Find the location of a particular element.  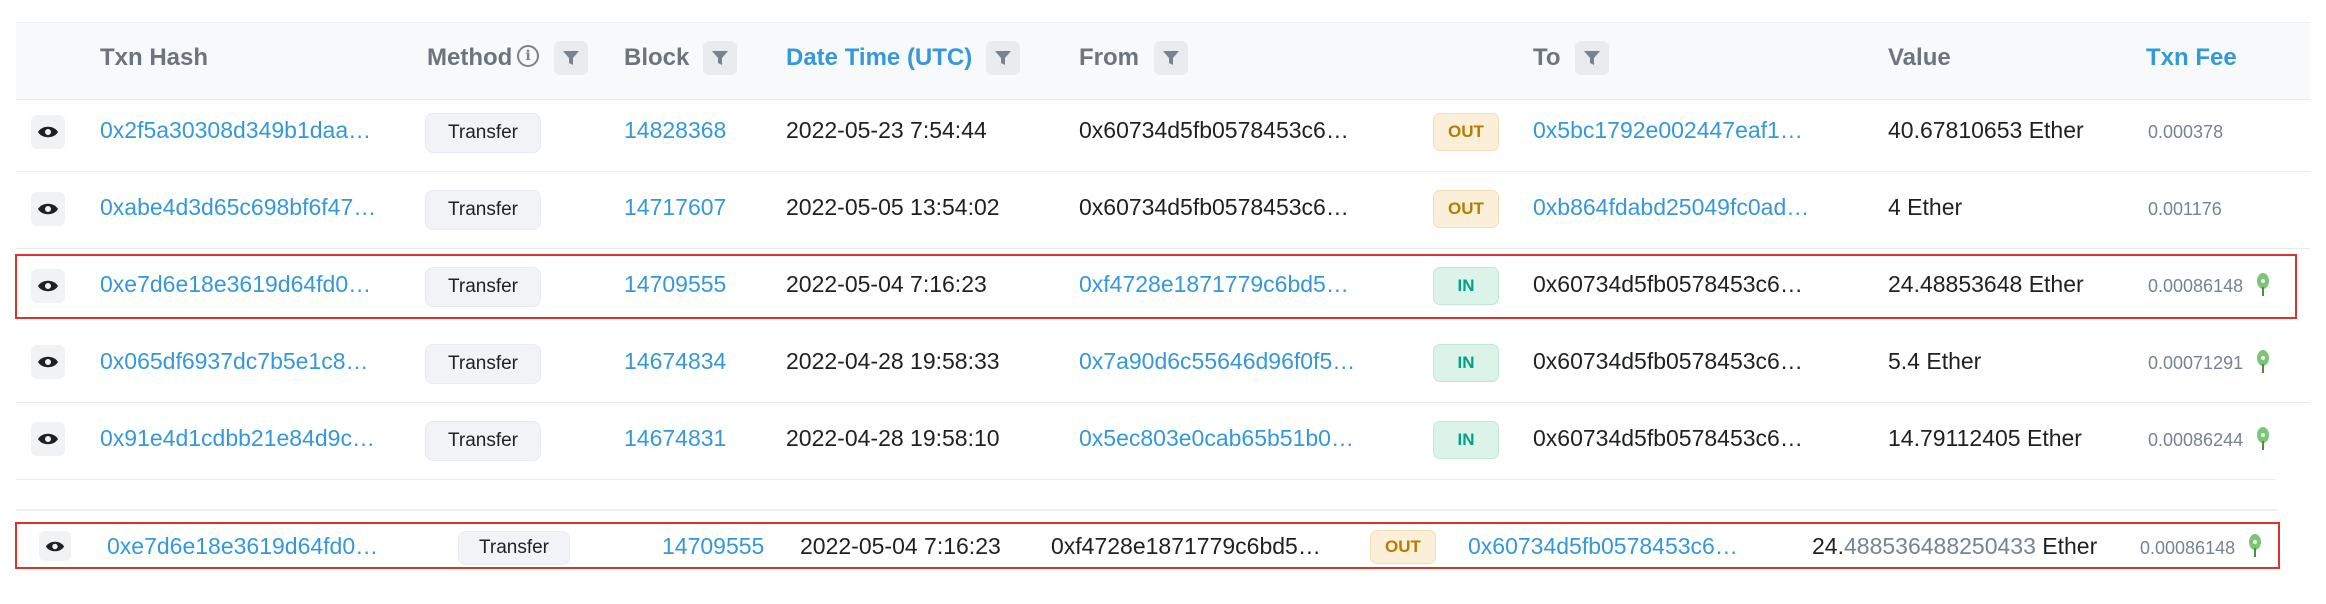

info-icon: i is located at coordinates (528, 56).